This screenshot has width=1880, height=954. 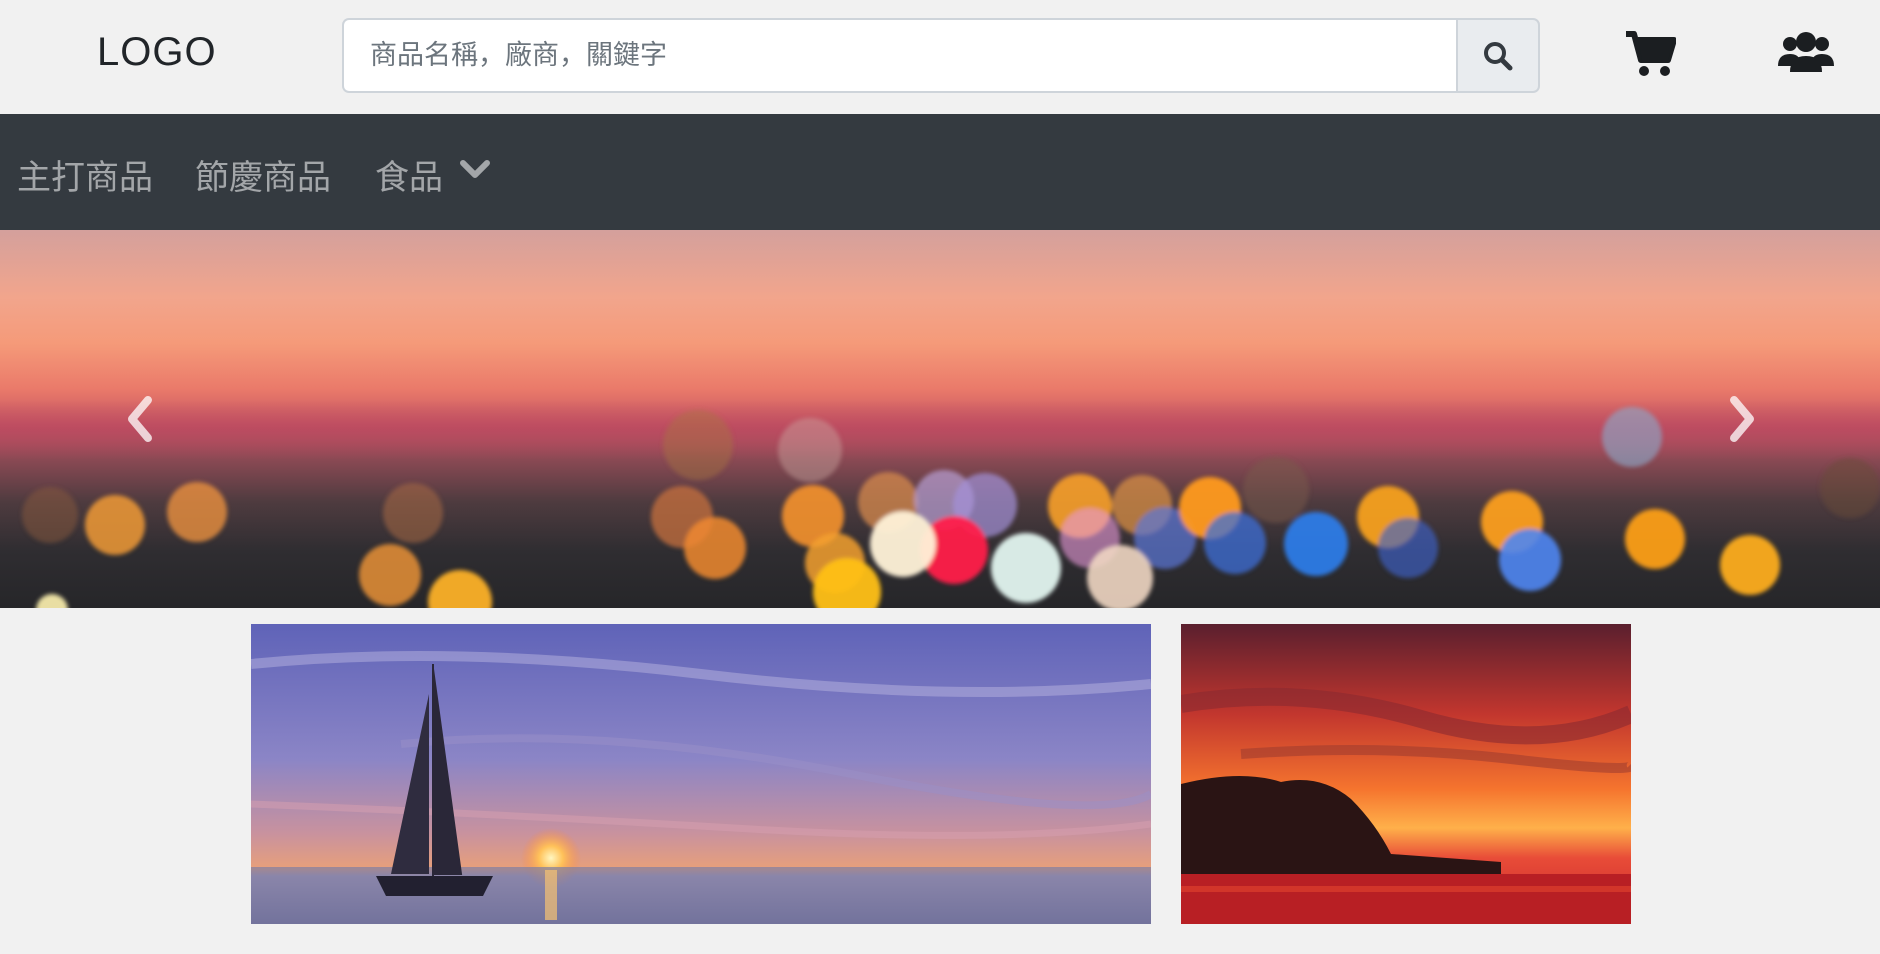 I want to click on cart-button, so click(x=1650, y=53).